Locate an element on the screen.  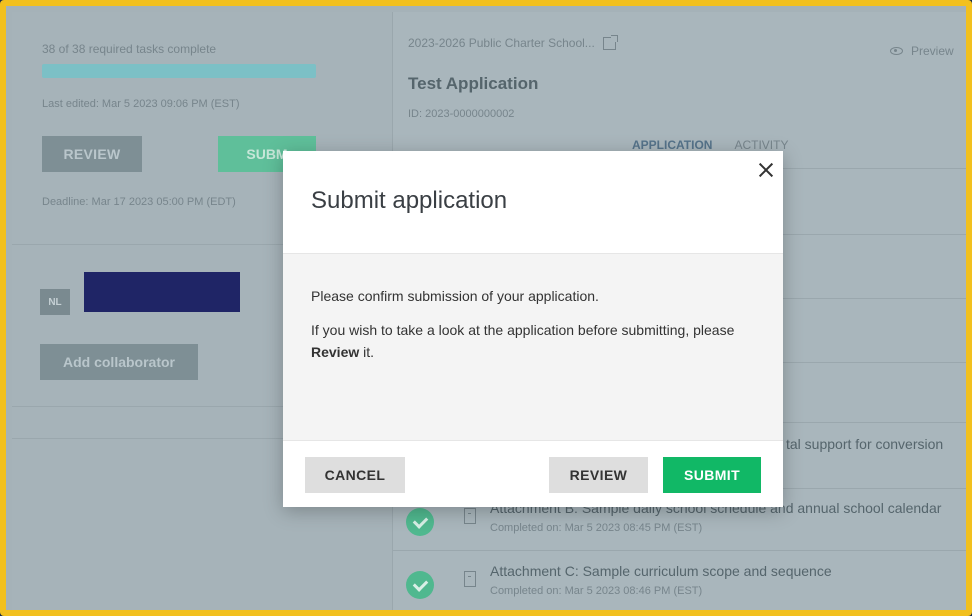
redacted-name is located at coordinates (162, 292).